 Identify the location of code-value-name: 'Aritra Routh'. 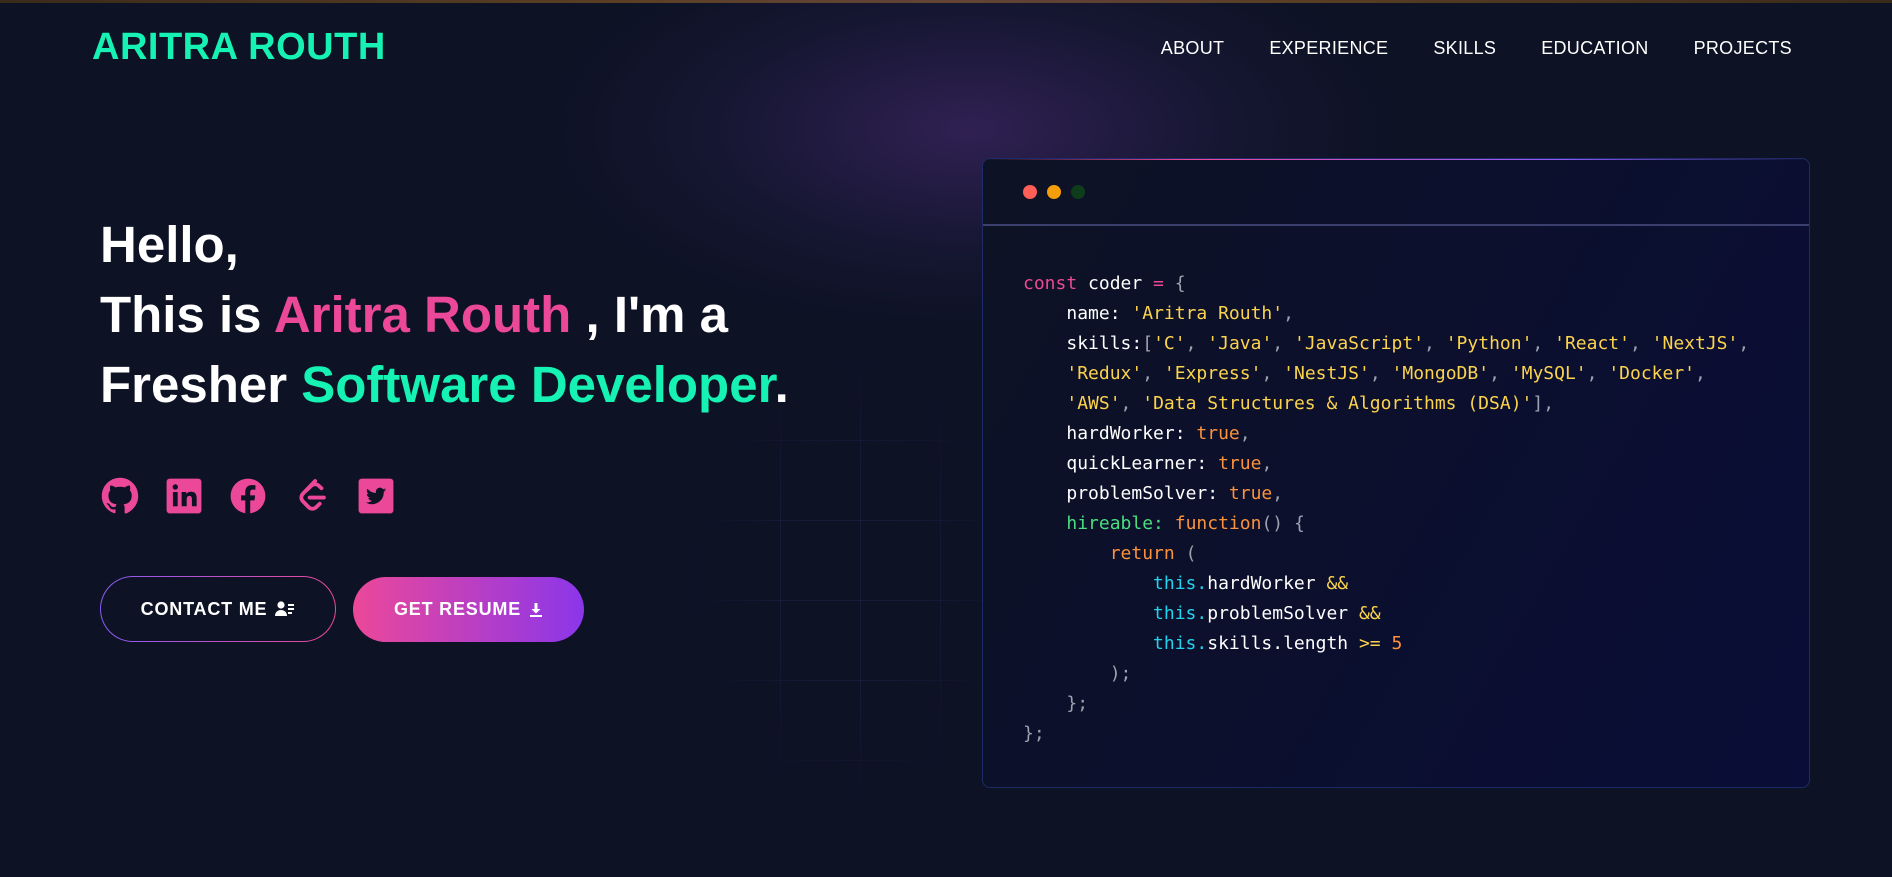
(1207, 313).